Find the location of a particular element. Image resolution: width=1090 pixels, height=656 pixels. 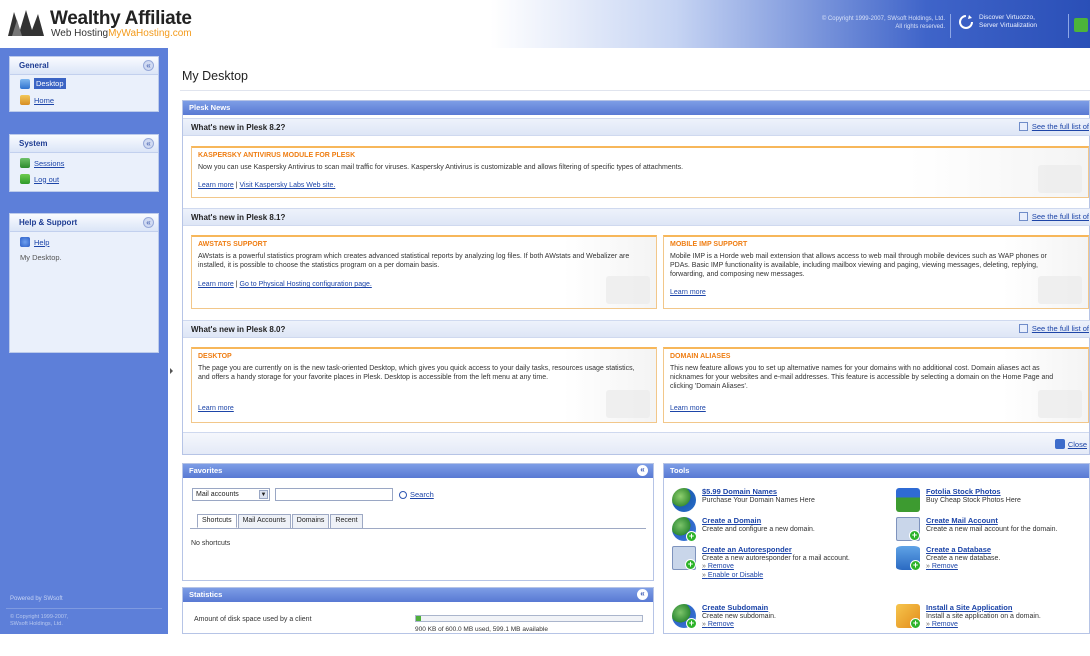

sidebar-item-help: Help is located at coordinates (84, 241).